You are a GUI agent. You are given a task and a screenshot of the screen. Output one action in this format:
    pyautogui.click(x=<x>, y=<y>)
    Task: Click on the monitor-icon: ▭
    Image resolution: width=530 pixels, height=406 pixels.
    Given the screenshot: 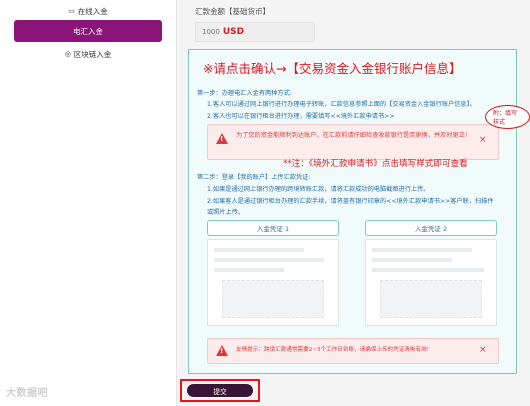 What is the action you would take?
    pyautogui.click(x=71, y=11)
    